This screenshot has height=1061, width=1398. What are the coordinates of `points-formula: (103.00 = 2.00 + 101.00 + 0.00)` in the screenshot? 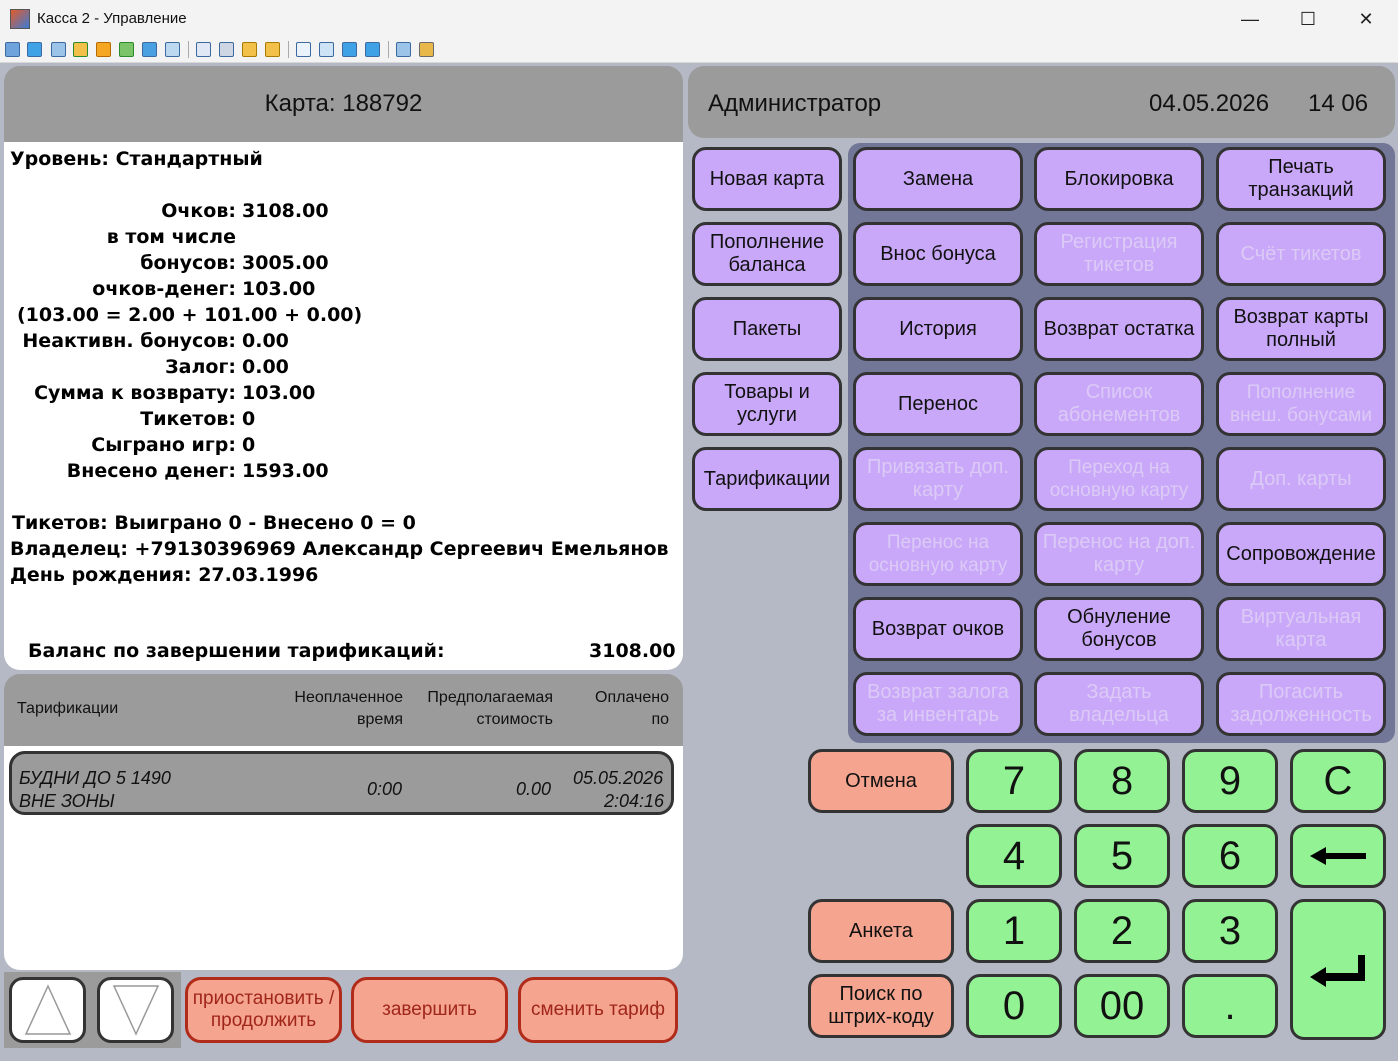 It's located at (190, 315).